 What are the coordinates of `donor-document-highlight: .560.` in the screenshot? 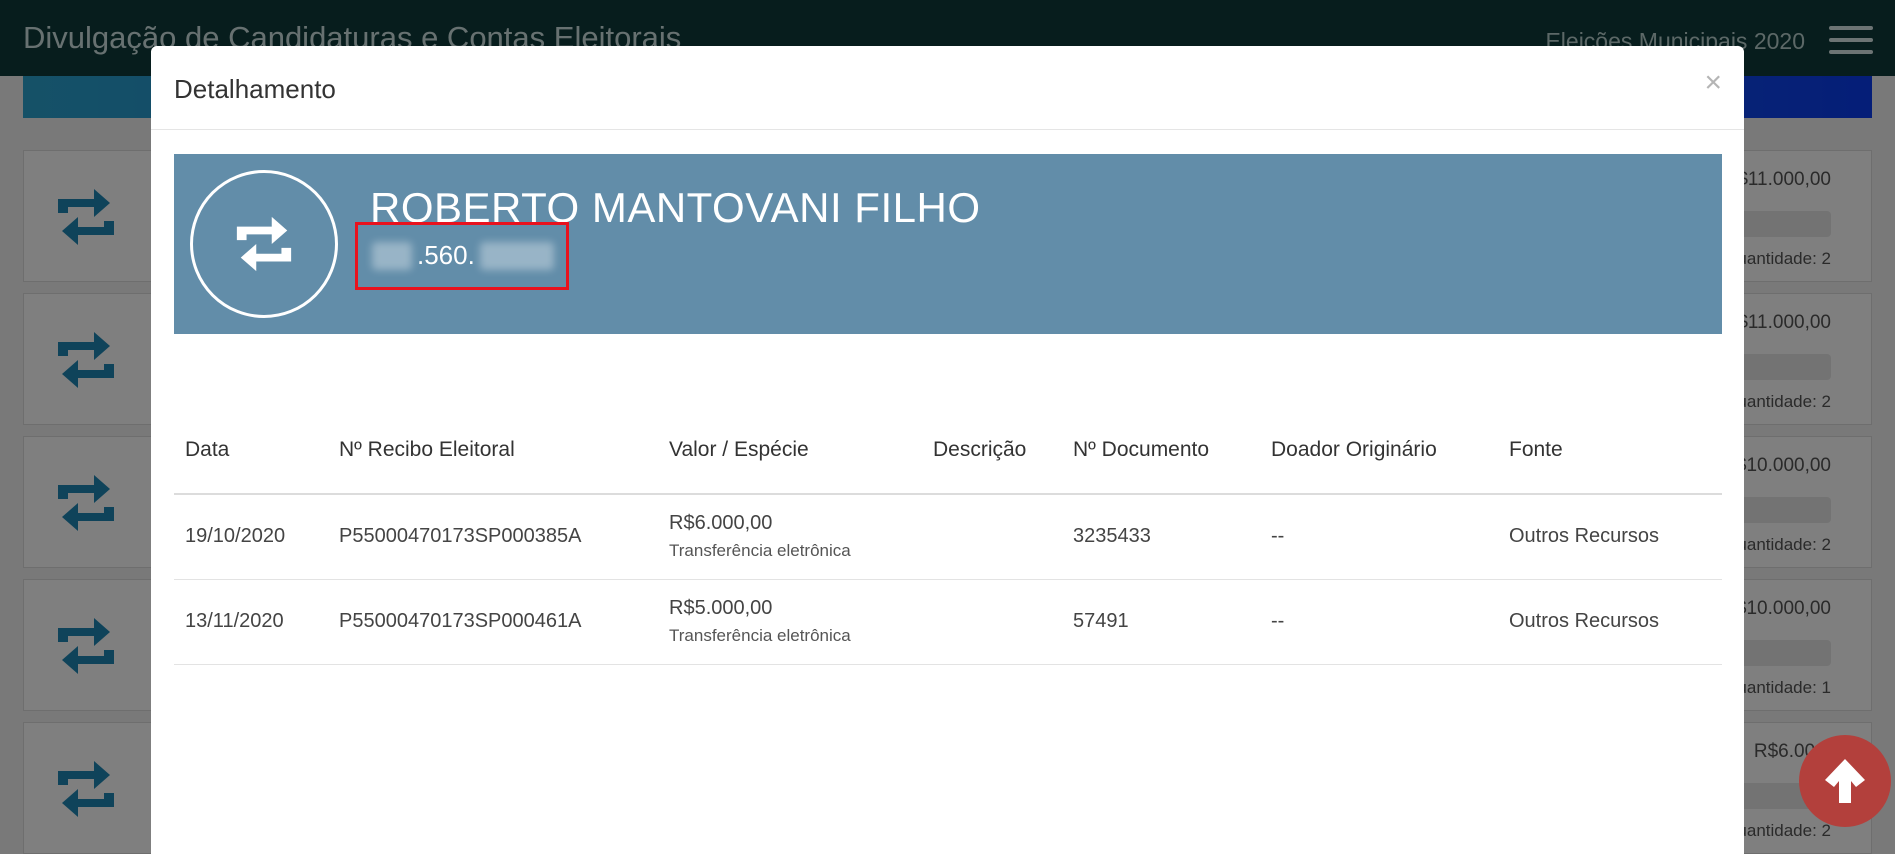 It's located at (462, 256).